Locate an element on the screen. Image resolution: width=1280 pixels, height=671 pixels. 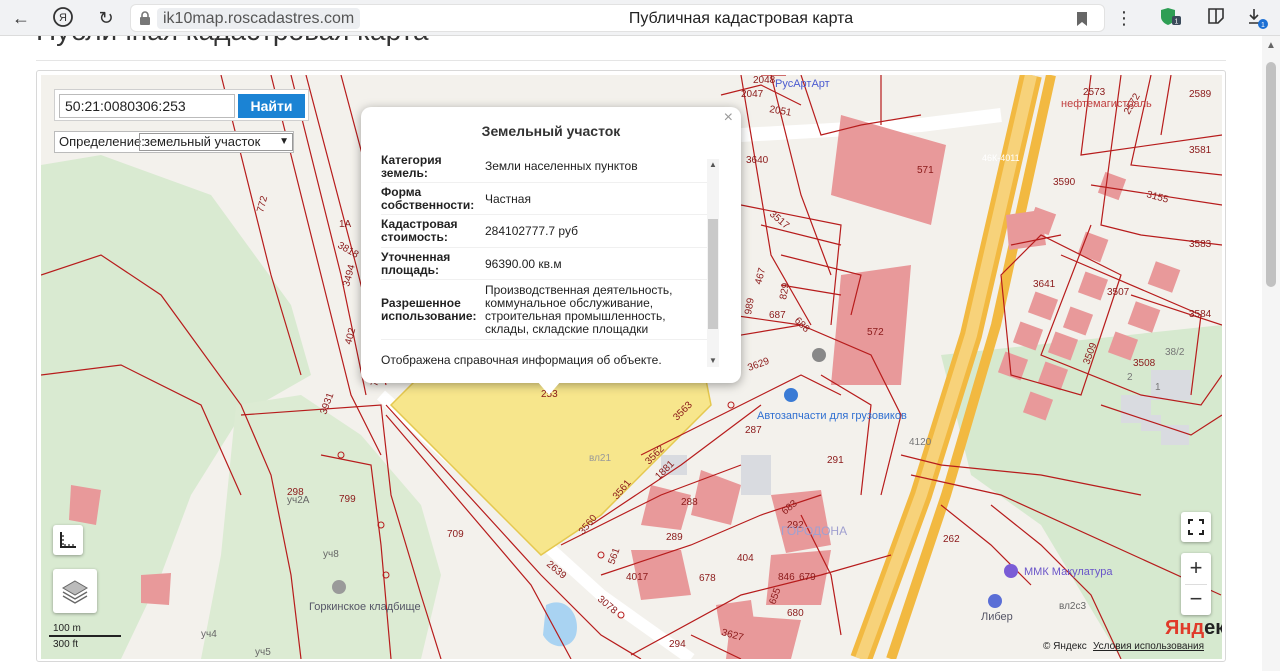
recycle-poi-icon is located at coordinates (1011, 571).